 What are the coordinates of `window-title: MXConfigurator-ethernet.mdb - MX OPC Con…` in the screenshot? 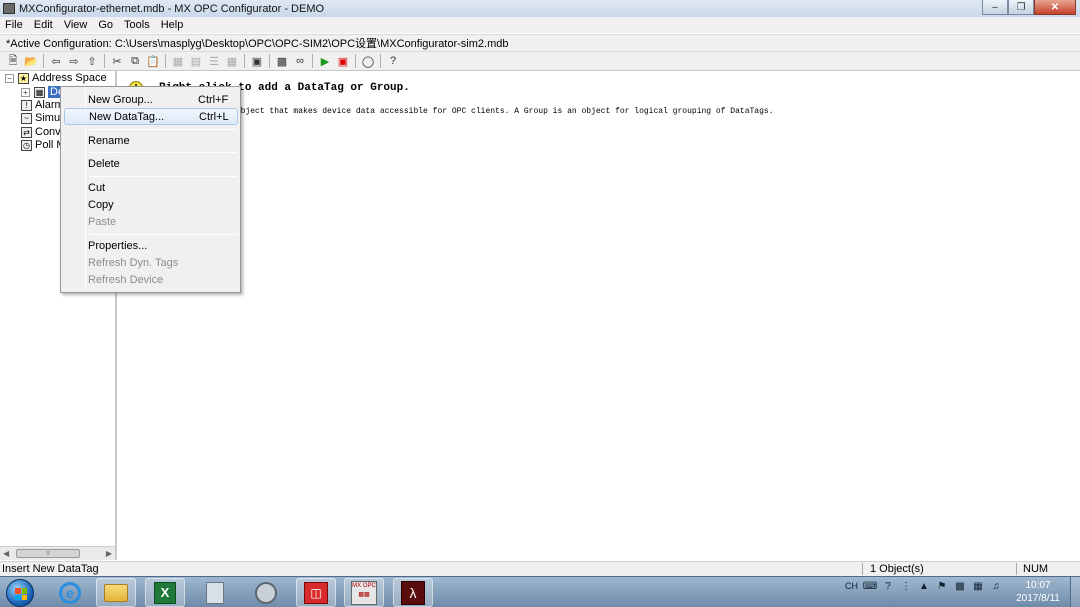 It's located at (172, 8).